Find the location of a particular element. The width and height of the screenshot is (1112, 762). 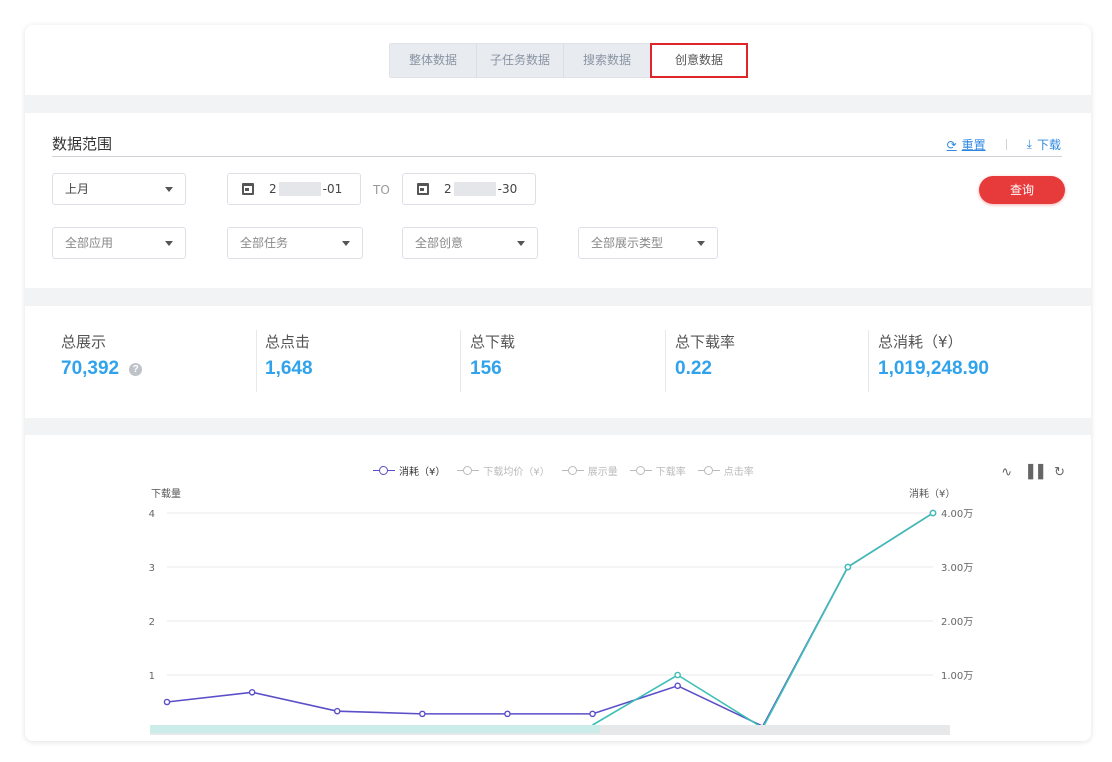

stat-label: 总点击 is located at coordinates (288, 342).